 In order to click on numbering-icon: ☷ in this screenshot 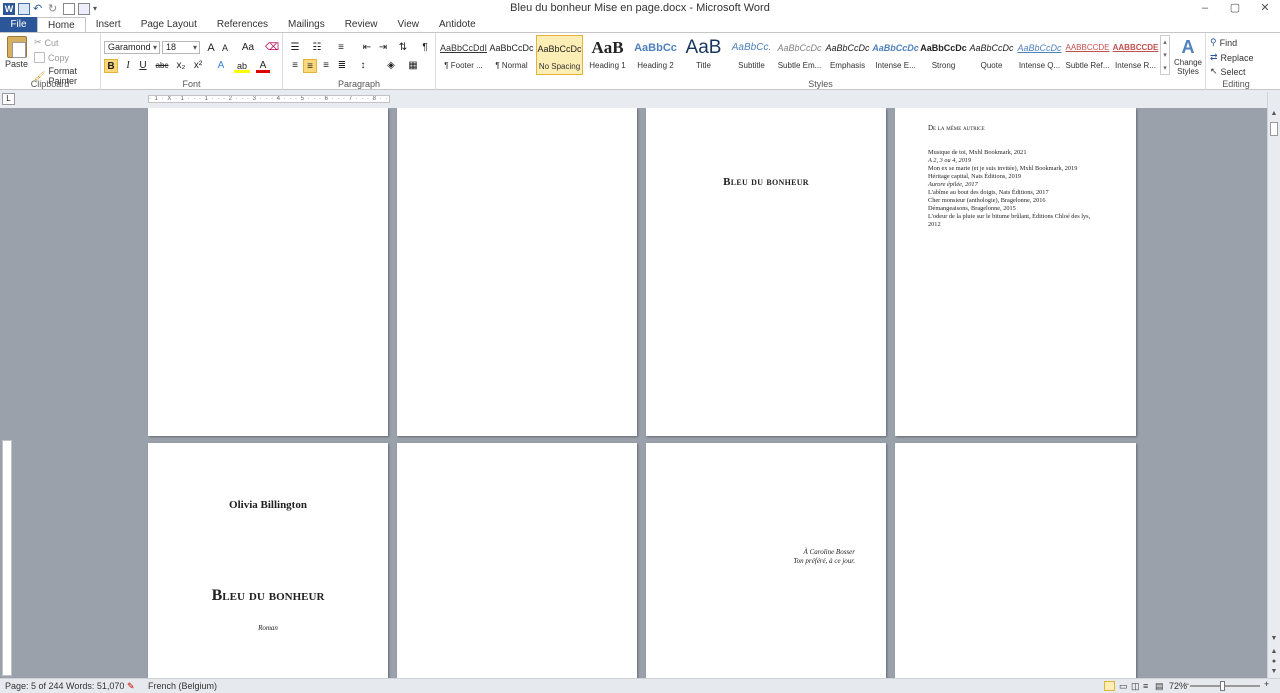, I will do `click(317, 48)`.